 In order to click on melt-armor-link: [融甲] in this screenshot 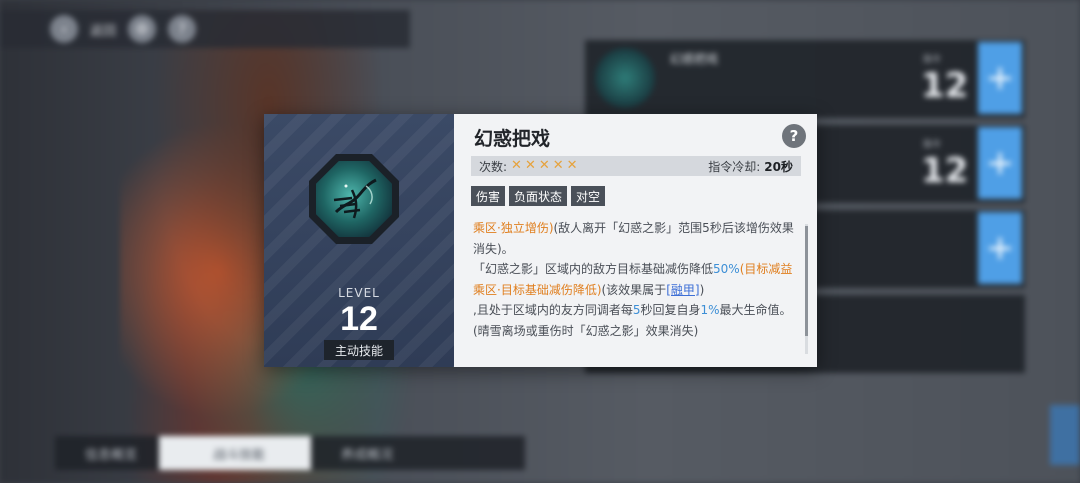, I will do `click(682, 290)`.